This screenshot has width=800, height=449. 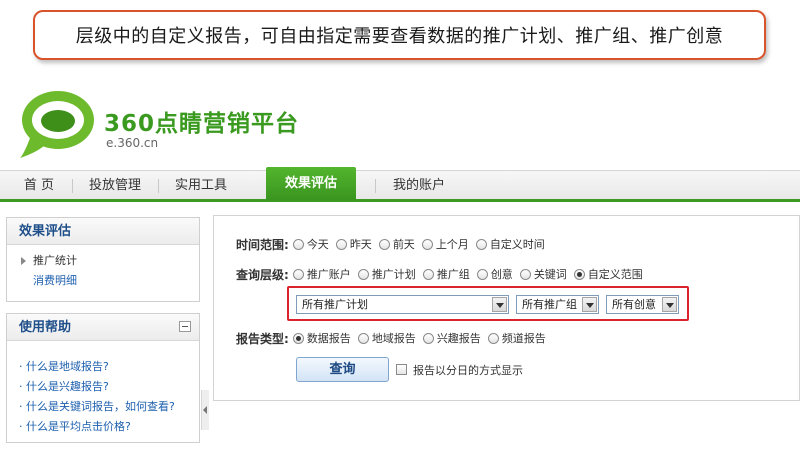 What do you see at coordinates (501, 274) in the screenshot?
I see `option-label: 创意` at bounding box center [501, 274].